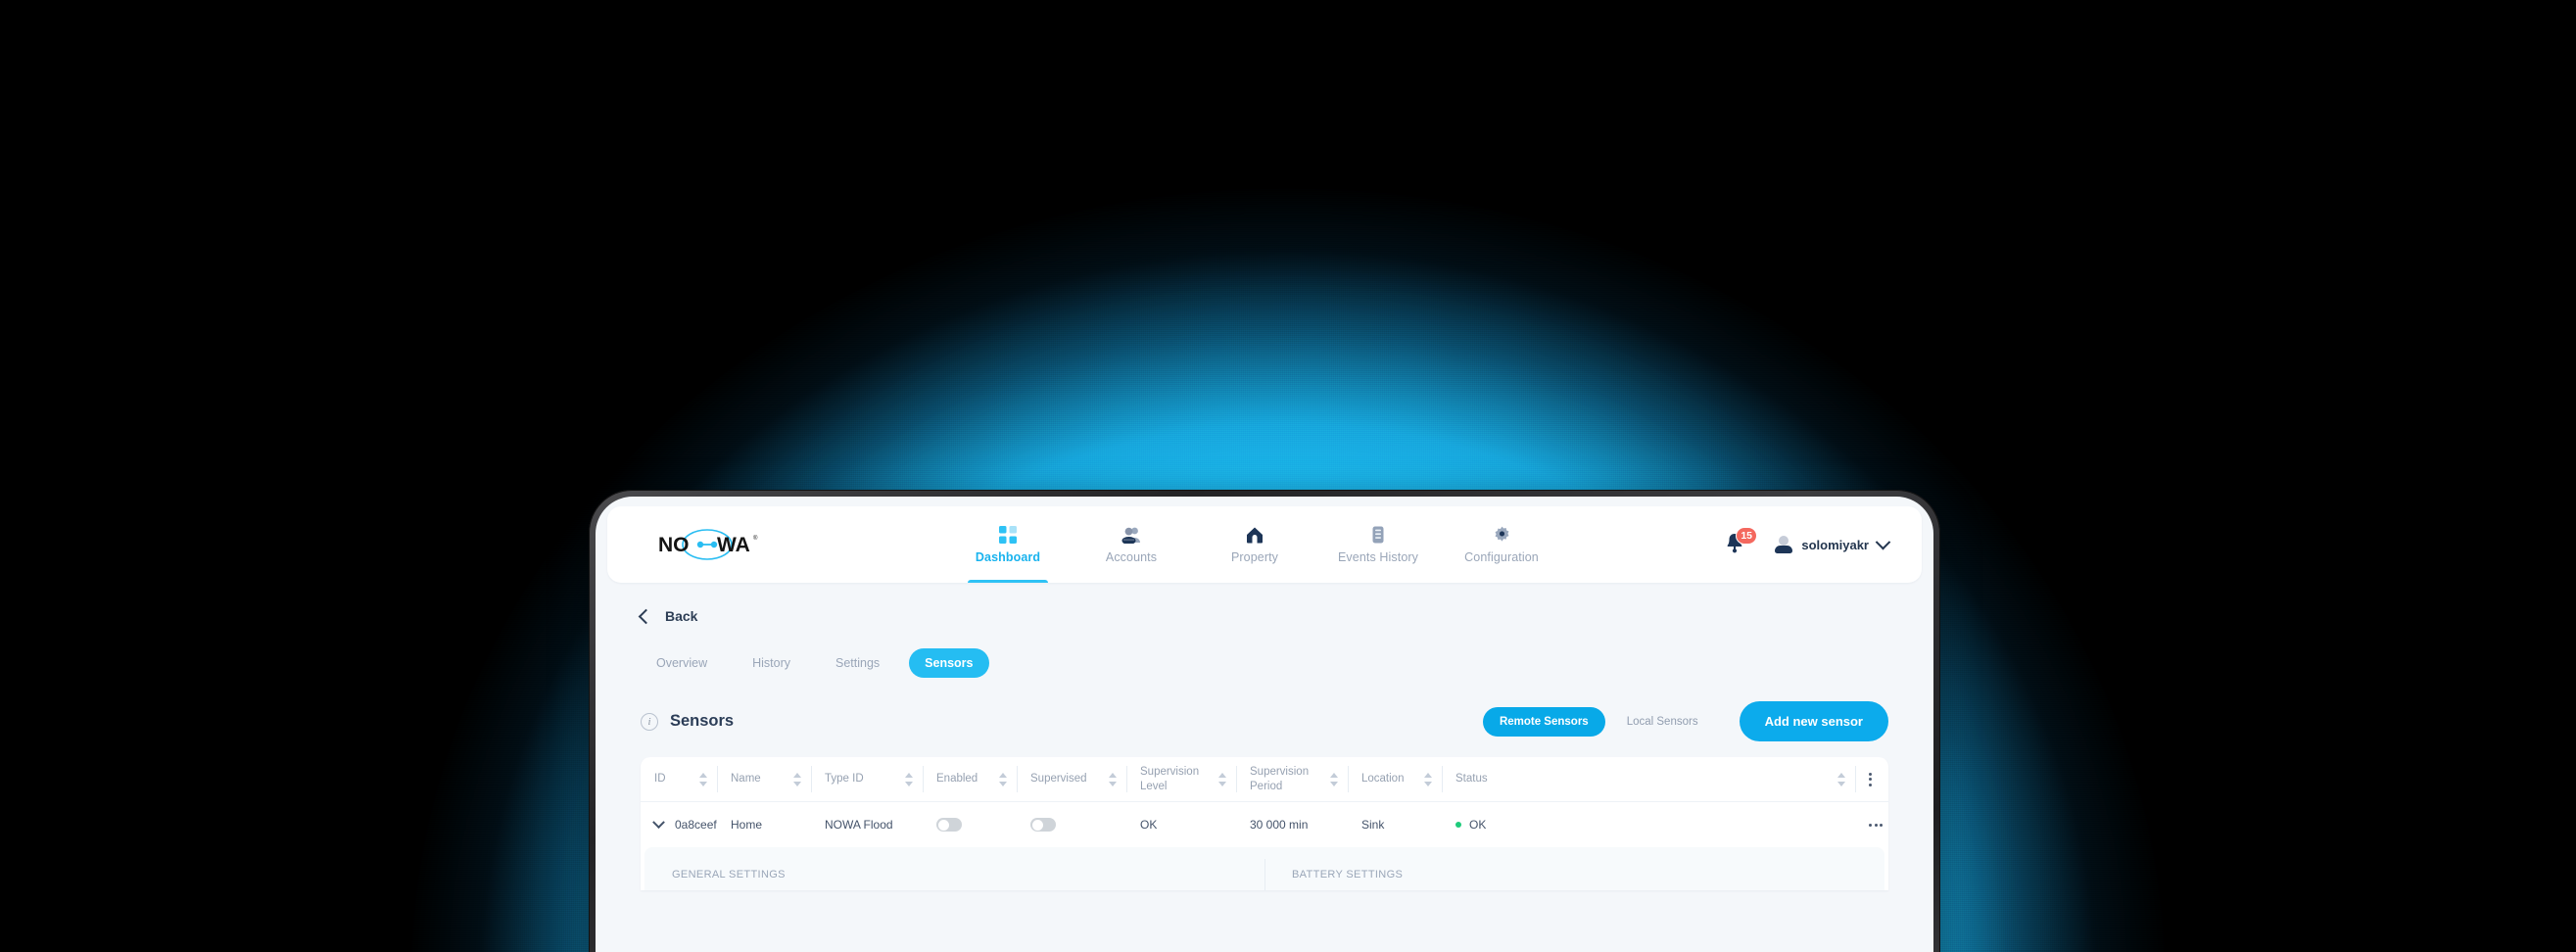 Image resolution: width=2576 pixels, height=952 pixels. I want to click on page-title: Sensors, so click(702, 721).